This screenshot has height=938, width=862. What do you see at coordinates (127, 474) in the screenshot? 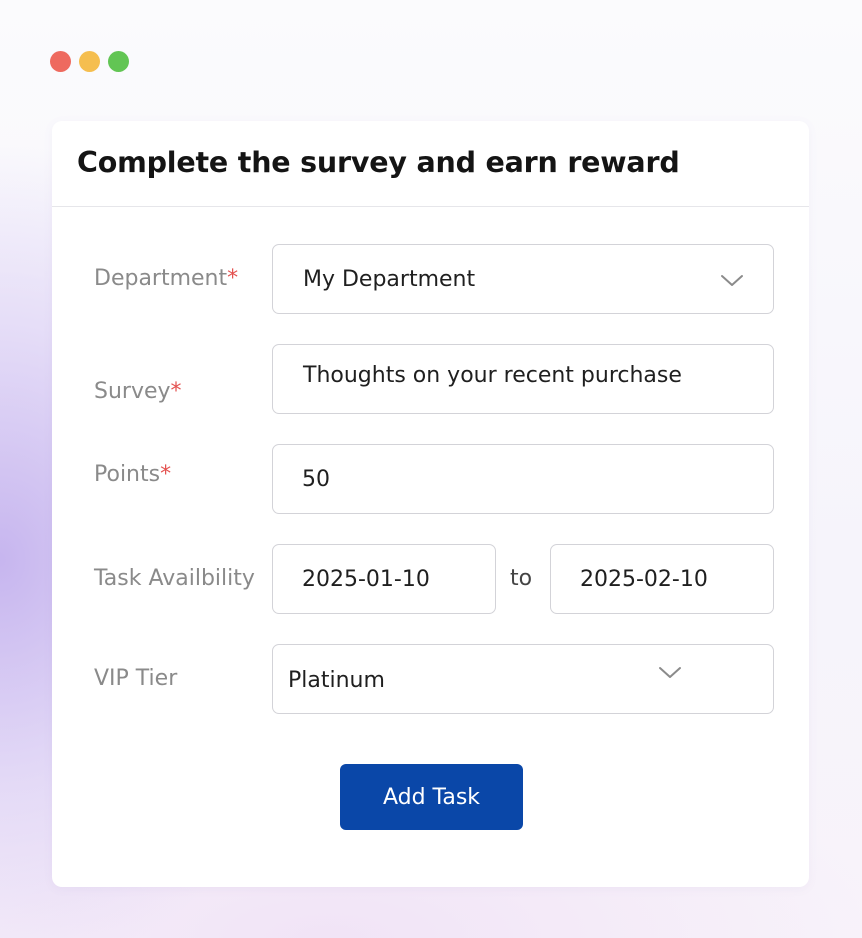
I see `points-label-text: Points` at bounding box center [127, 474].